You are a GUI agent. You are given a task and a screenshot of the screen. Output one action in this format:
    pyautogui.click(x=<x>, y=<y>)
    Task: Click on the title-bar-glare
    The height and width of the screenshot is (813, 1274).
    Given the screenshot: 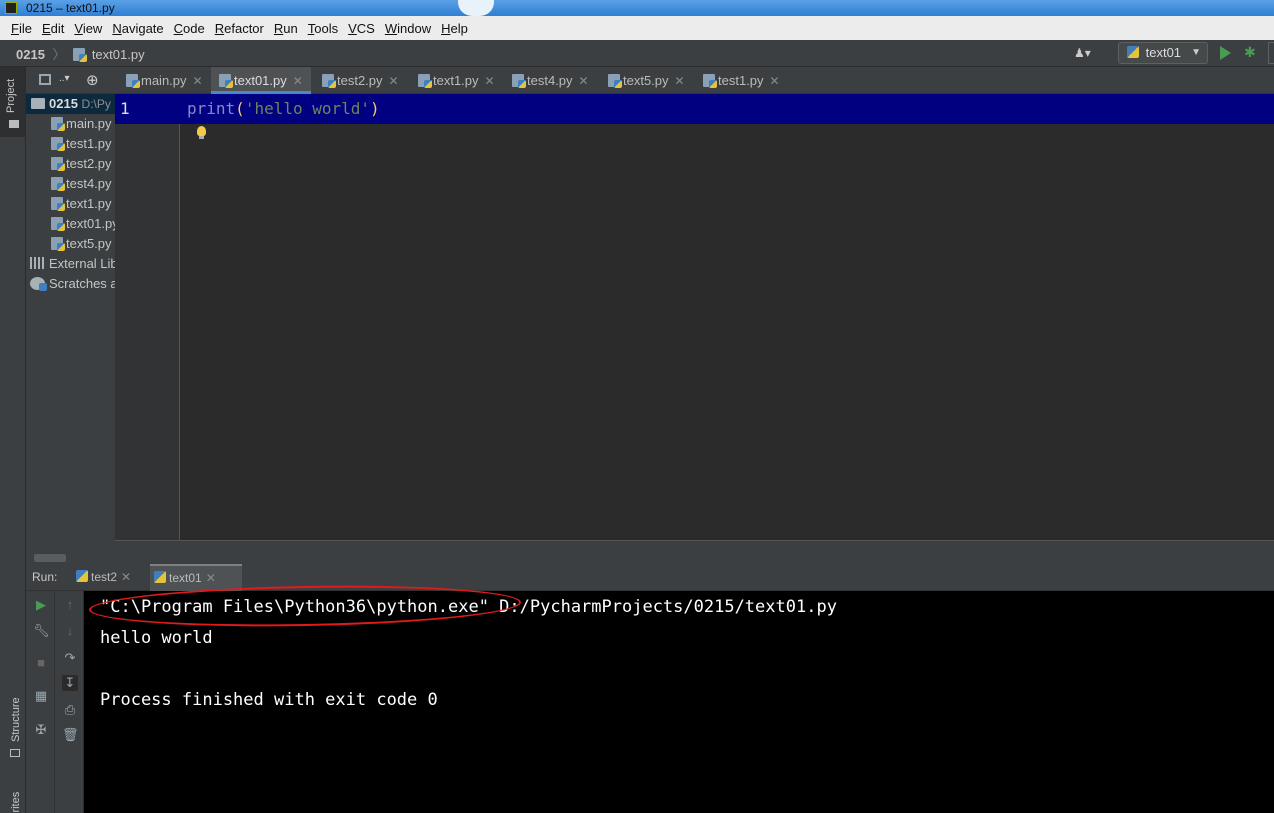 What is the action you would take?
    pyautogui.click(x=476, y=8)
    